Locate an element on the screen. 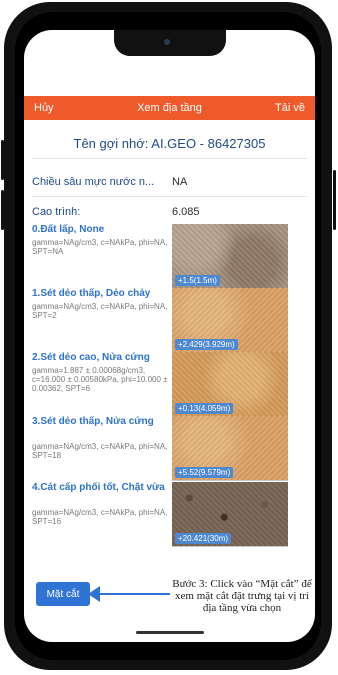  layer-name: 1.Sét dẻo thấp, Dẻo chảy is located at coordinates (91, 293).